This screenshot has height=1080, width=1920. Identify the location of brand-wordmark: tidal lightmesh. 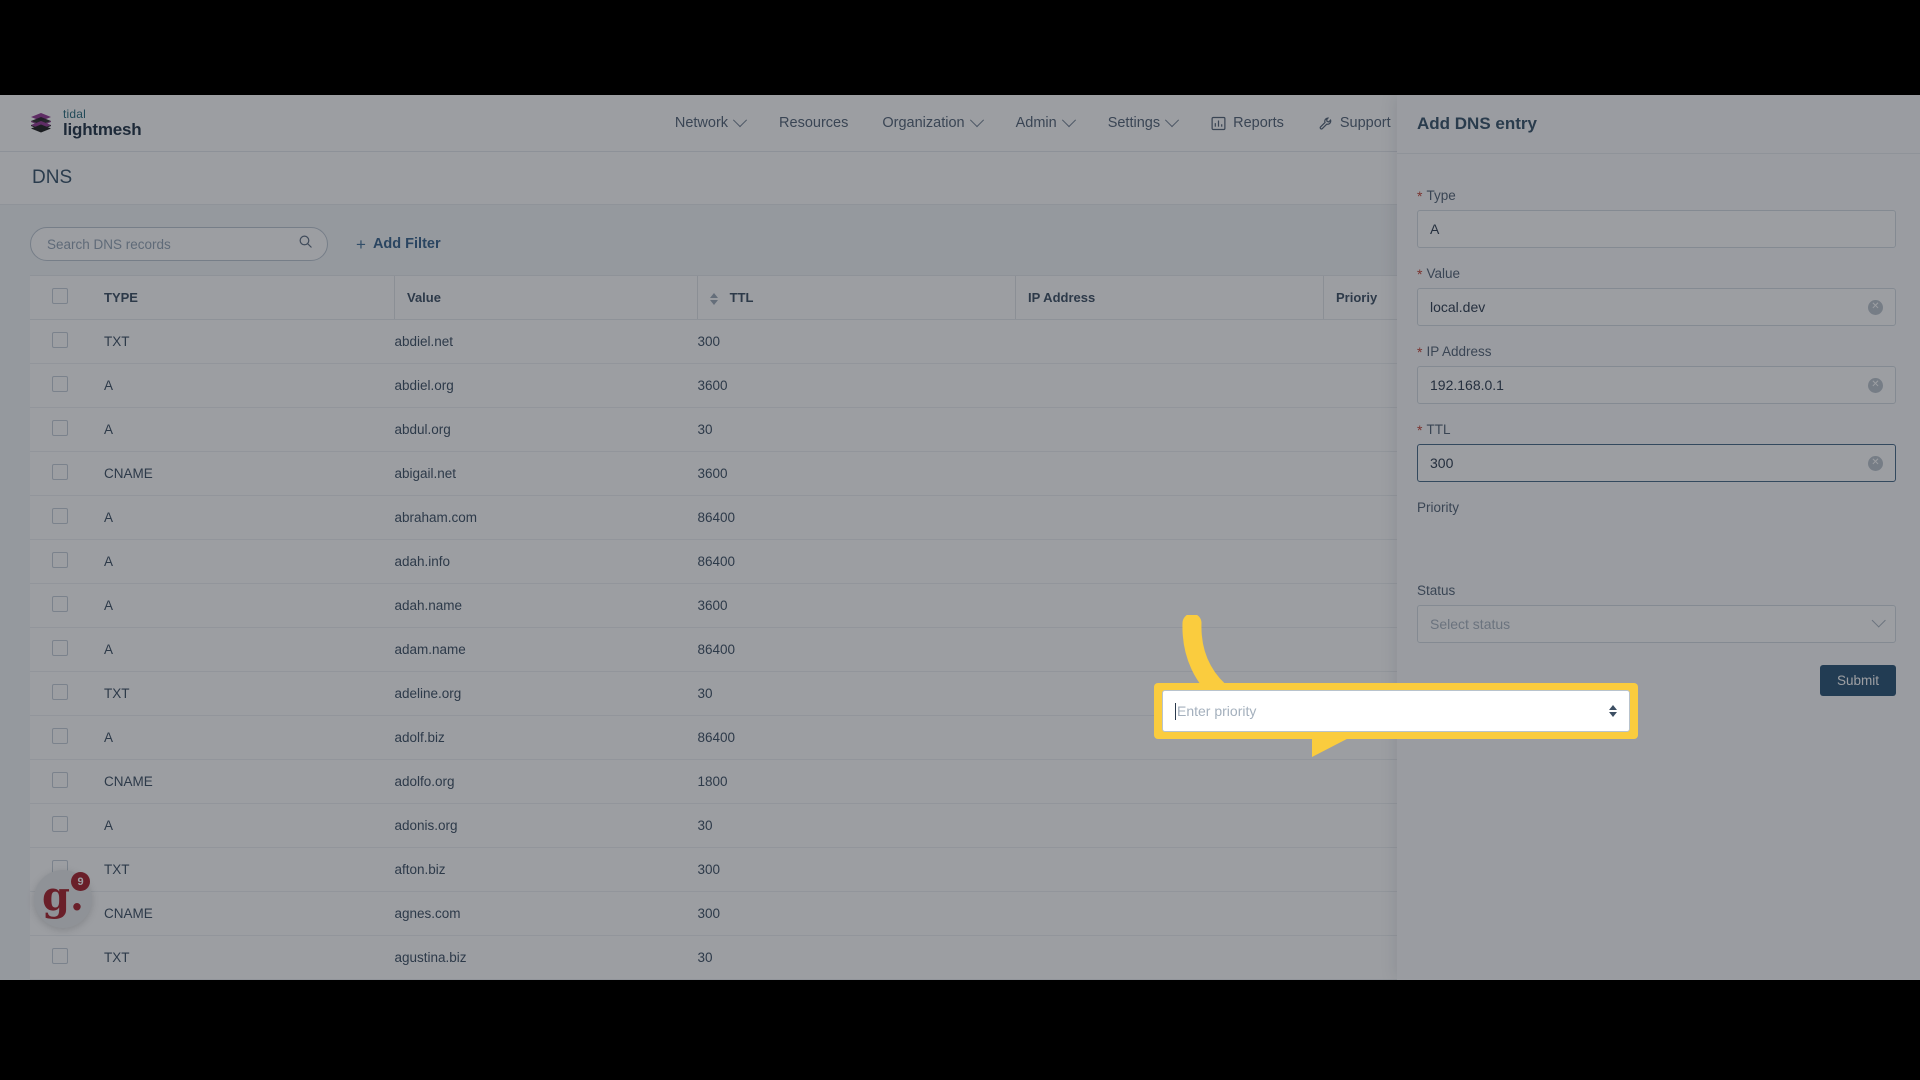
(102, 123).